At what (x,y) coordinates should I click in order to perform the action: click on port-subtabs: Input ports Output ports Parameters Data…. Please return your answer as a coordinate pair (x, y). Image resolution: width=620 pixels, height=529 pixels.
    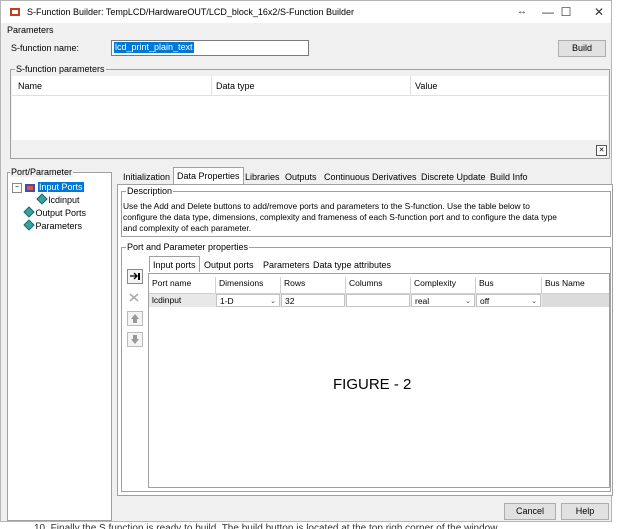
    Looking at the image, I should click on (379, 264).